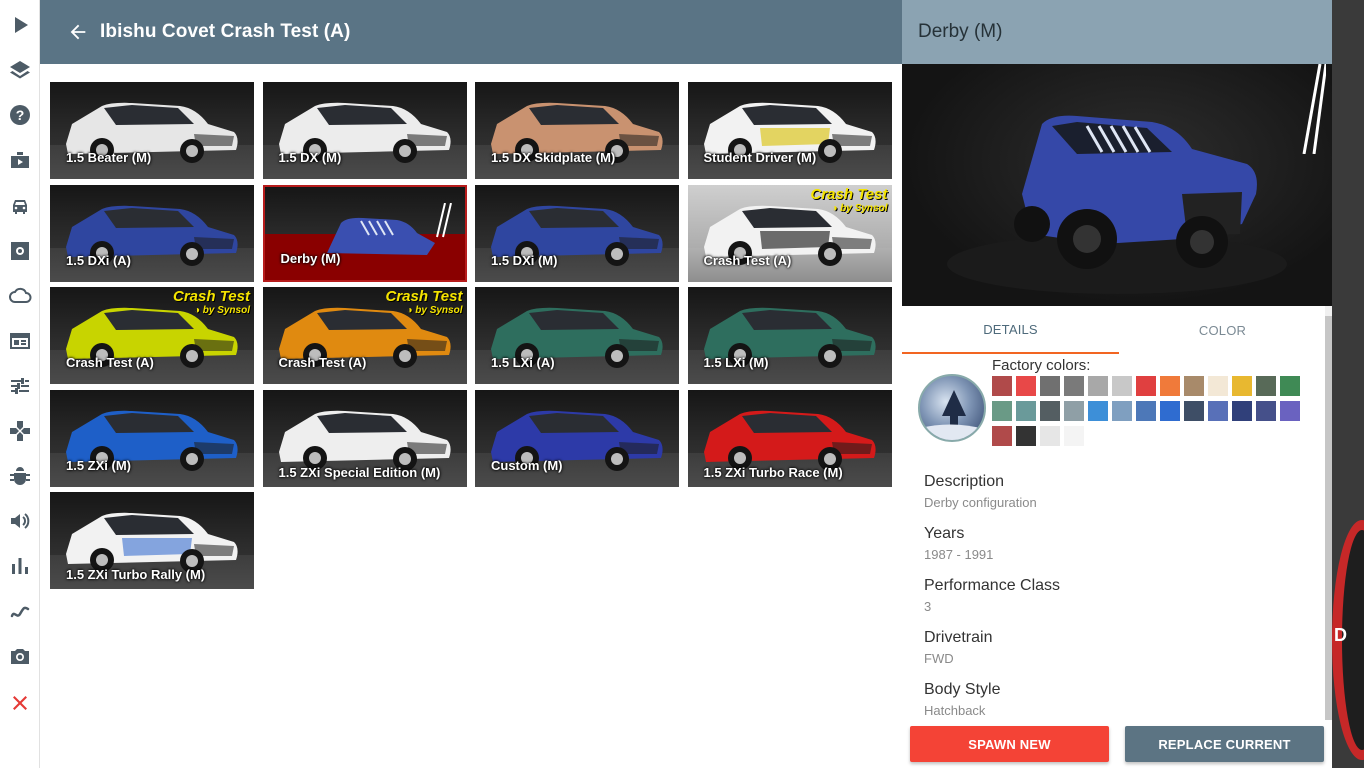 The height and width of the screenshot is (768, 1364). I want to click on tab-color: COLOR, so click(1222, 330).